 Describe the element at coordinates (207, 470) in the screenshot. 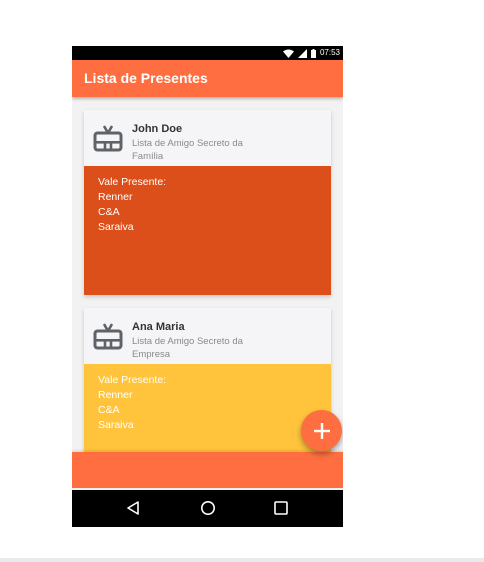

I see `bottom-app-bar` at that location.